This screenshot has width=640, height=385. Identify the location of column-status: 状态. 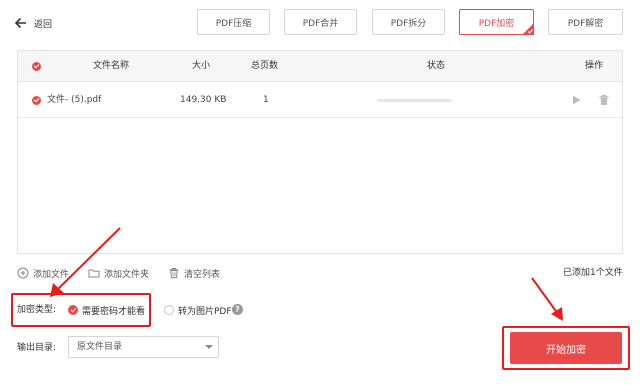
(436, 66).